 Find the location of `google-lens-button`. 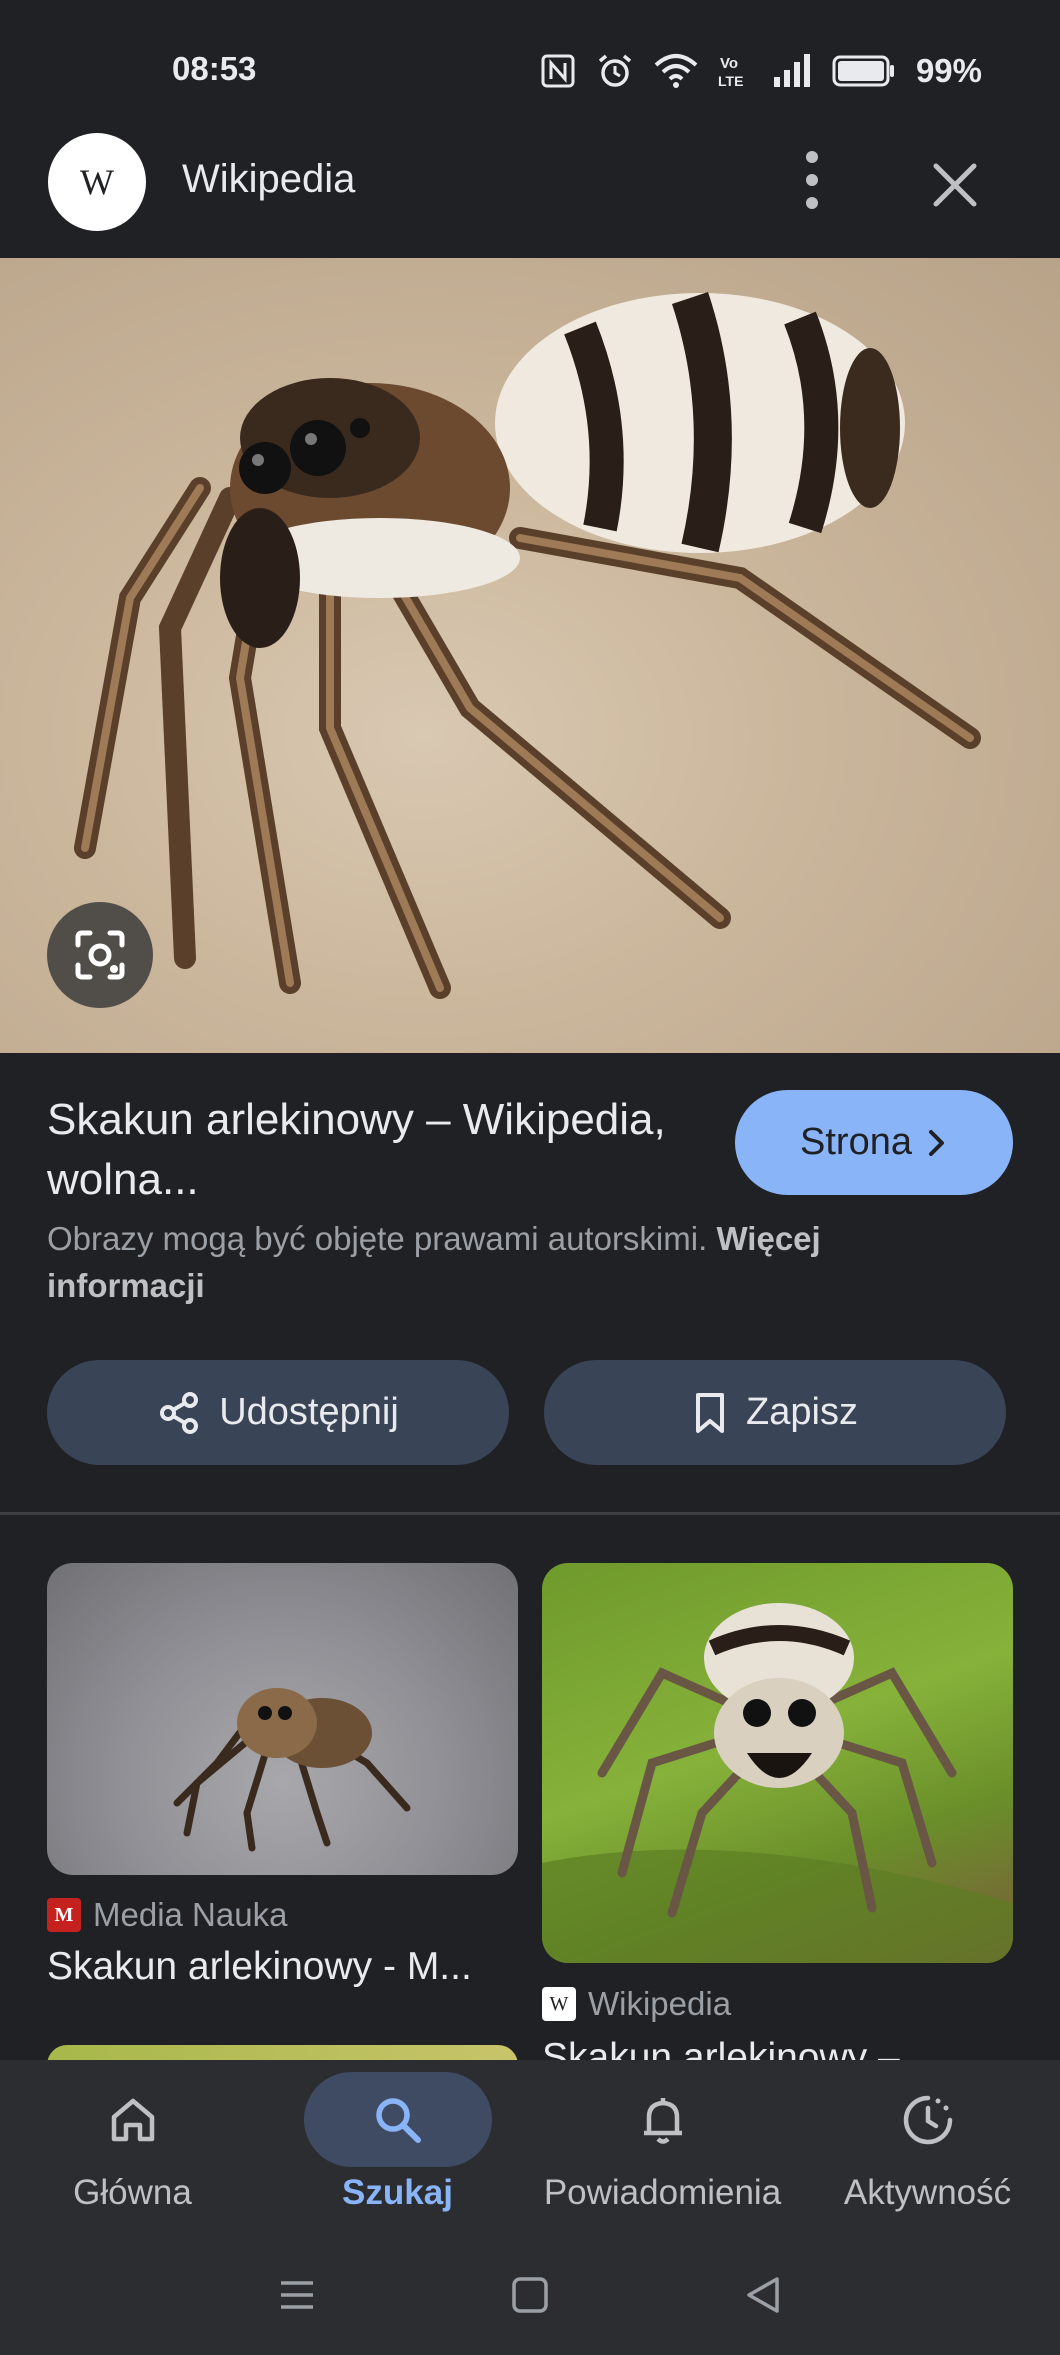

google-lens-button is located at coordinates (100, 955).